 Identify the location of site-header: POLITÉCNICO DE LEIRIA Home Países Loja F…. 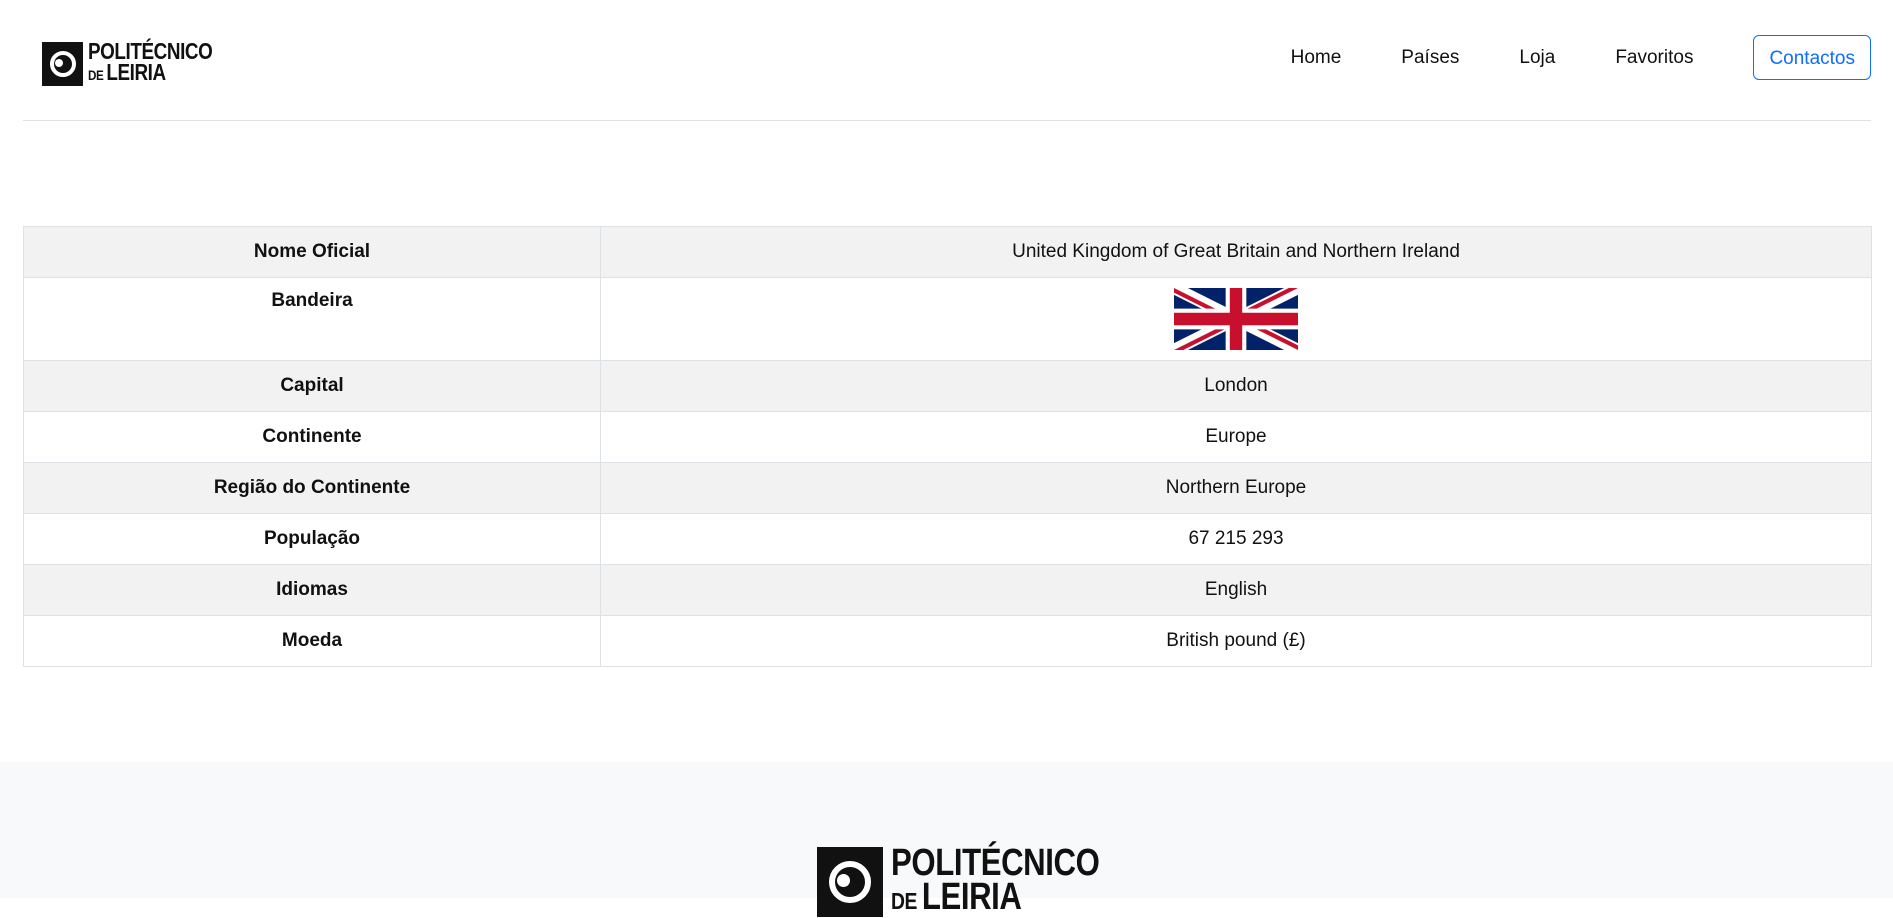
(947, 60).